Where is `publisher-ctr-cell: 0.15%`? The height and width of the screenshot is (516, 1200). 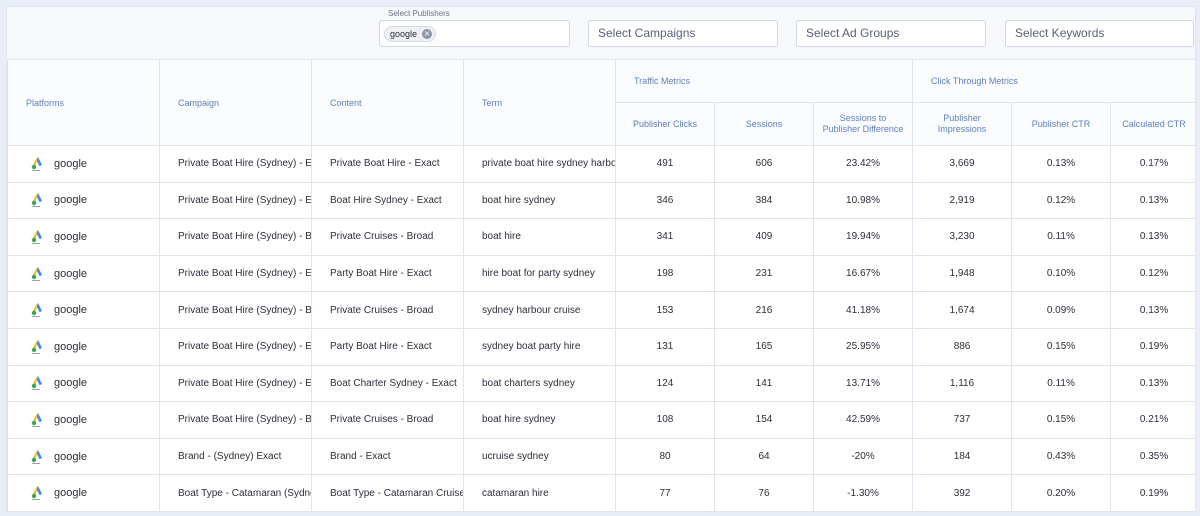 publisher-ctr-cell: 0.15% is located at coordinates (1061, 346).